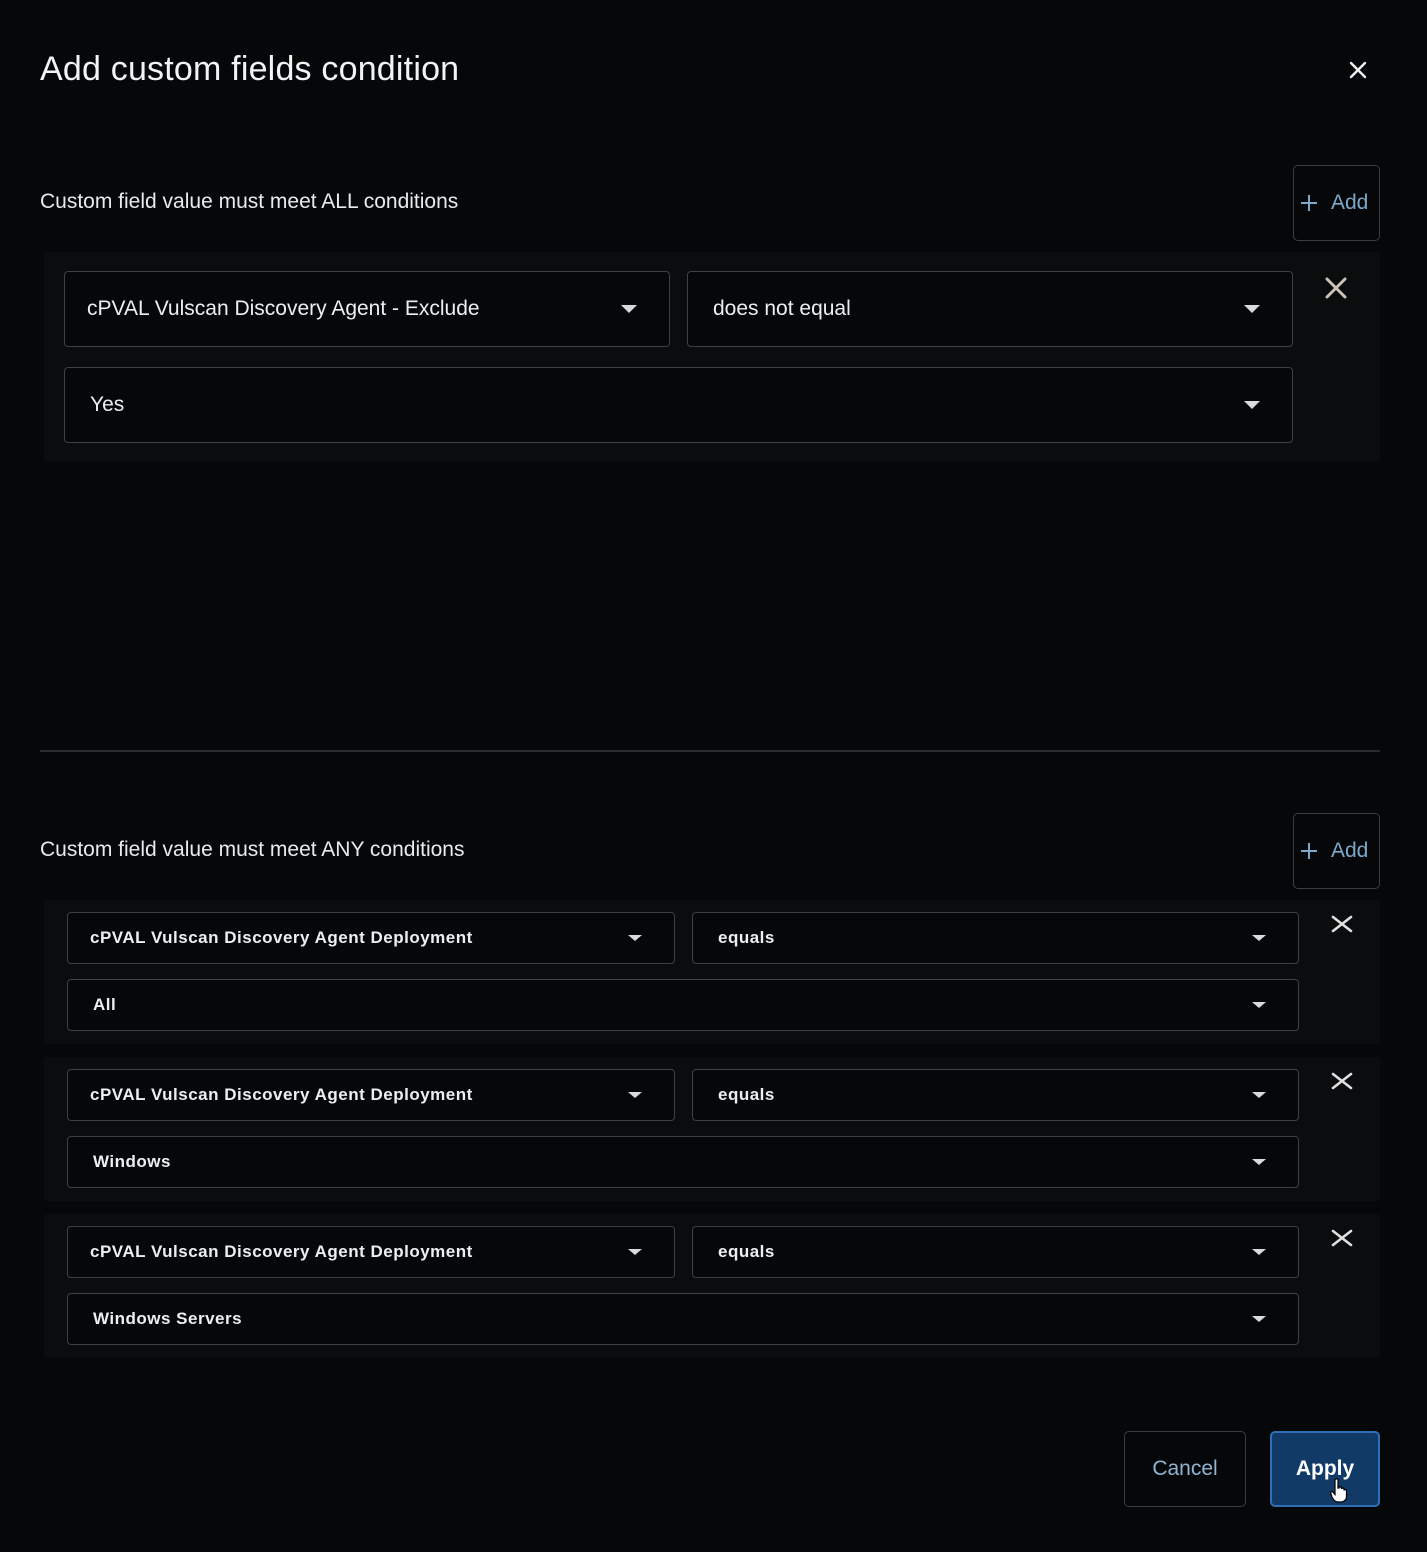 The image size is (1427, 1552). What do you see at coordinates (132, 1161) in the screenshot?
I see `value-select-value: Windows` at bounding box center [132, 1161].